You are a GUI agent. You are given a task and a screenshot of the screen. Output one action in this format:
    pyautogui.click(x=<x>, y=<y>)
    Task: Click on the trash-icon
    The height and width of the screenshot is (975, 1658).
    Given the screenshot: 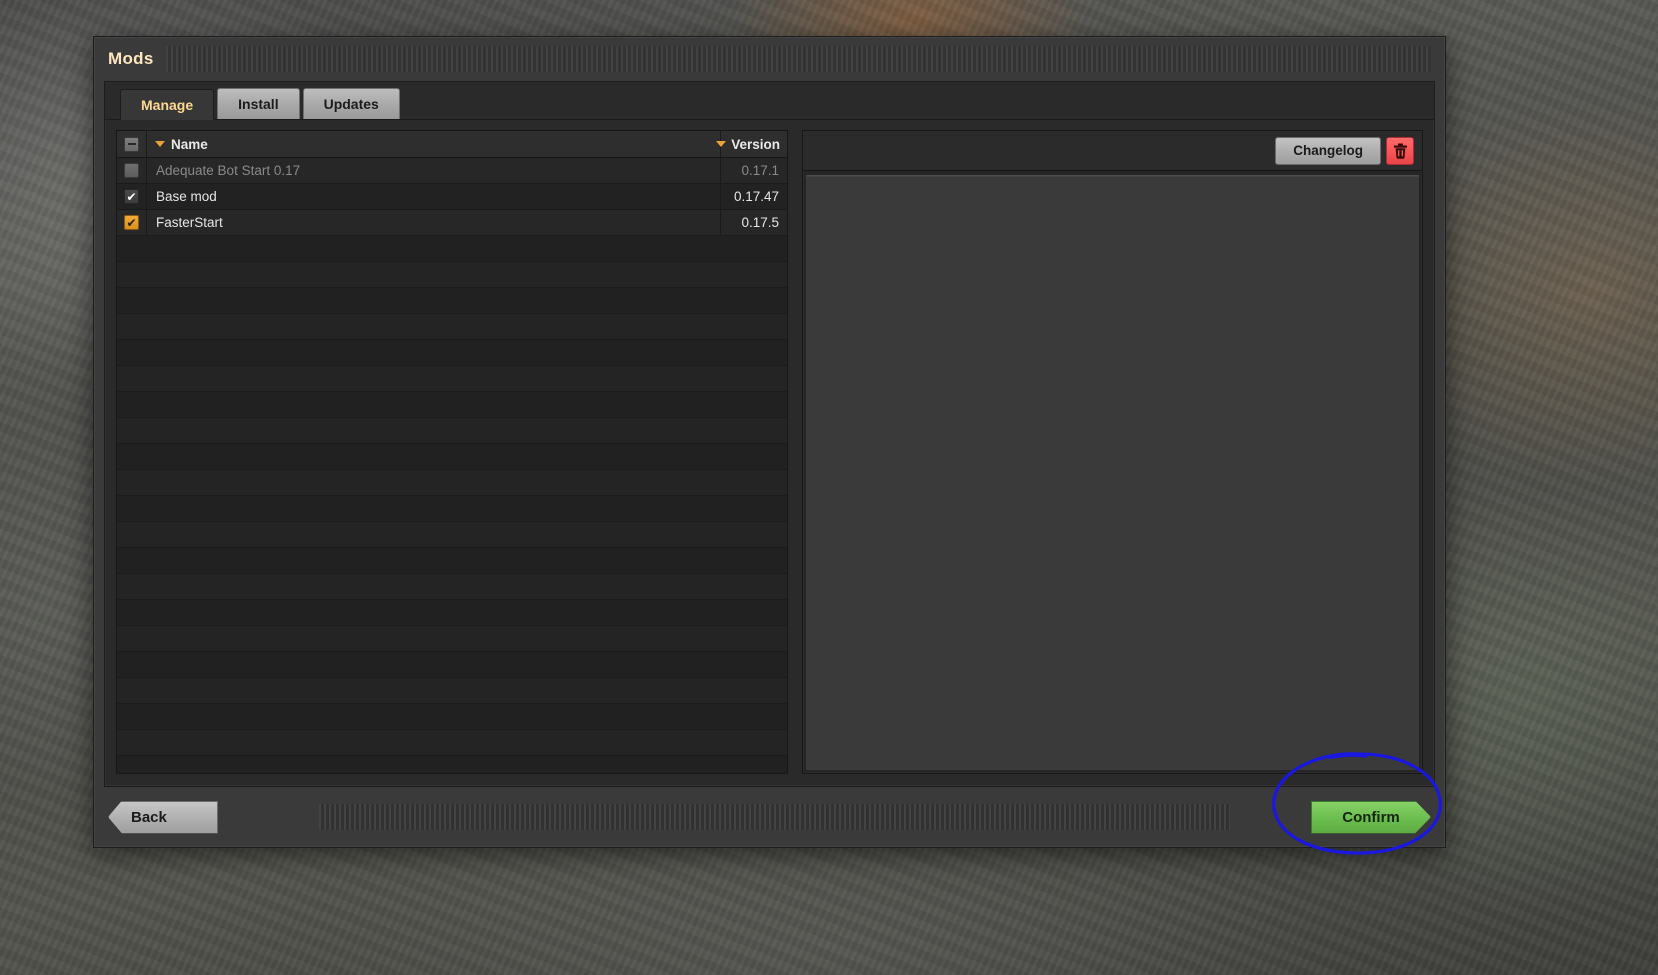 What is the action you would take?
    pyautogui.click(x=1400, y=151)
    